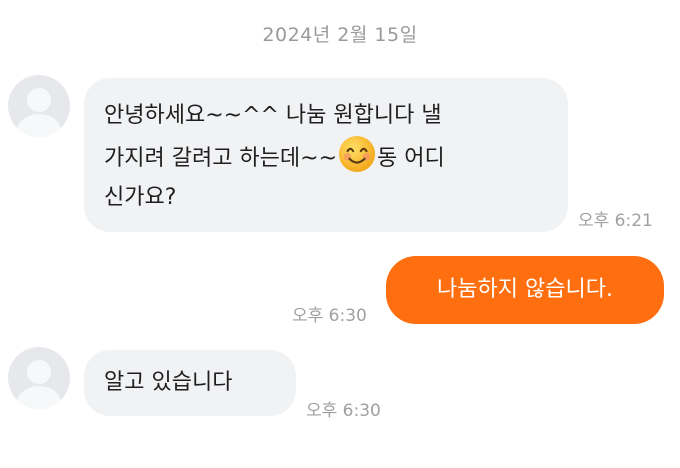 The height and width of the screenshot is (468, 680). I want to click on message-timestamp: 오후 6:21, so click(615, 221).